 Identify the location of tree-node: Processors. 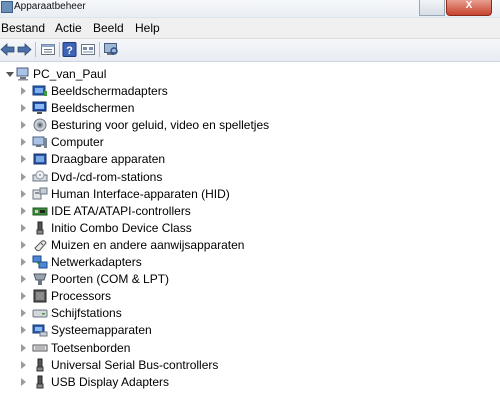
(250, 296).